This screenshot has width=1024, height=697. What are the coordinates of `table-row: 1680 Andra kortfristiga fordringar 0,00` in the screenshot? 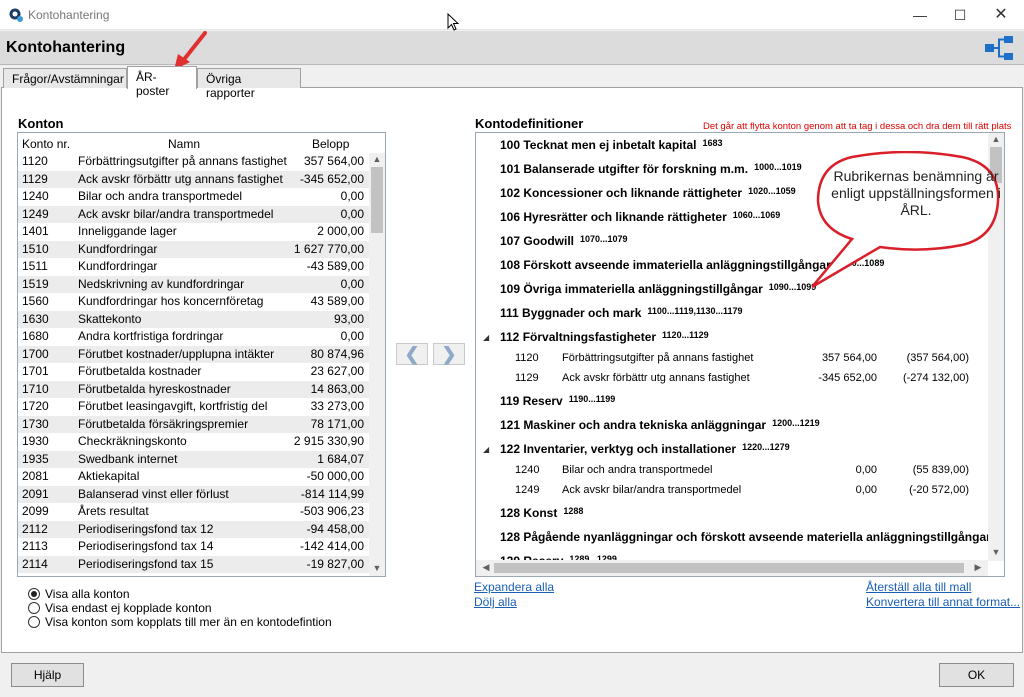 It's located at (194, 337).